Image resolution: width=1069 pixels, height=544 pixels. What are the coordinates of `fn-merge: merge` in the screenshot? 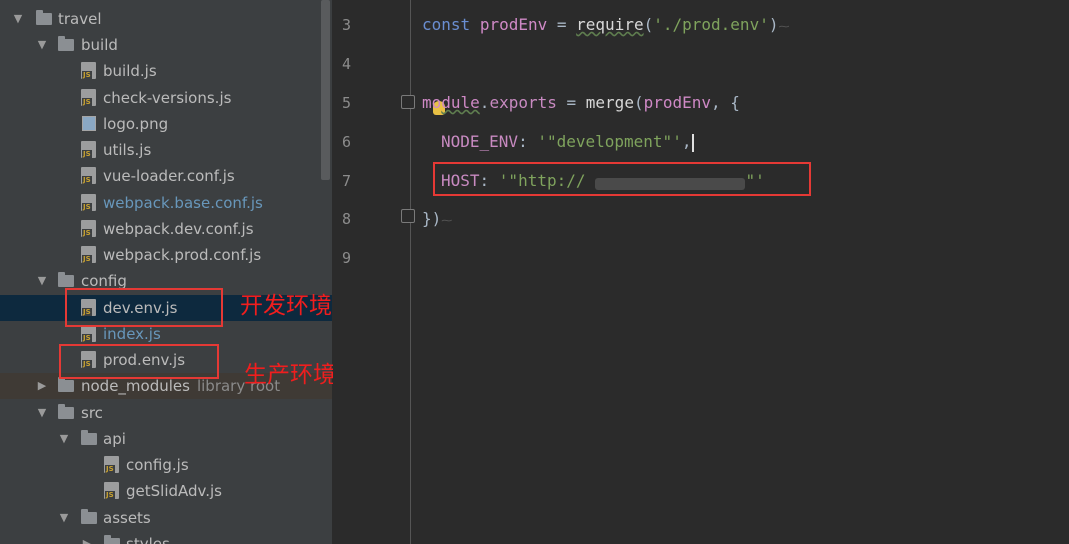 It's located at (609, 102).